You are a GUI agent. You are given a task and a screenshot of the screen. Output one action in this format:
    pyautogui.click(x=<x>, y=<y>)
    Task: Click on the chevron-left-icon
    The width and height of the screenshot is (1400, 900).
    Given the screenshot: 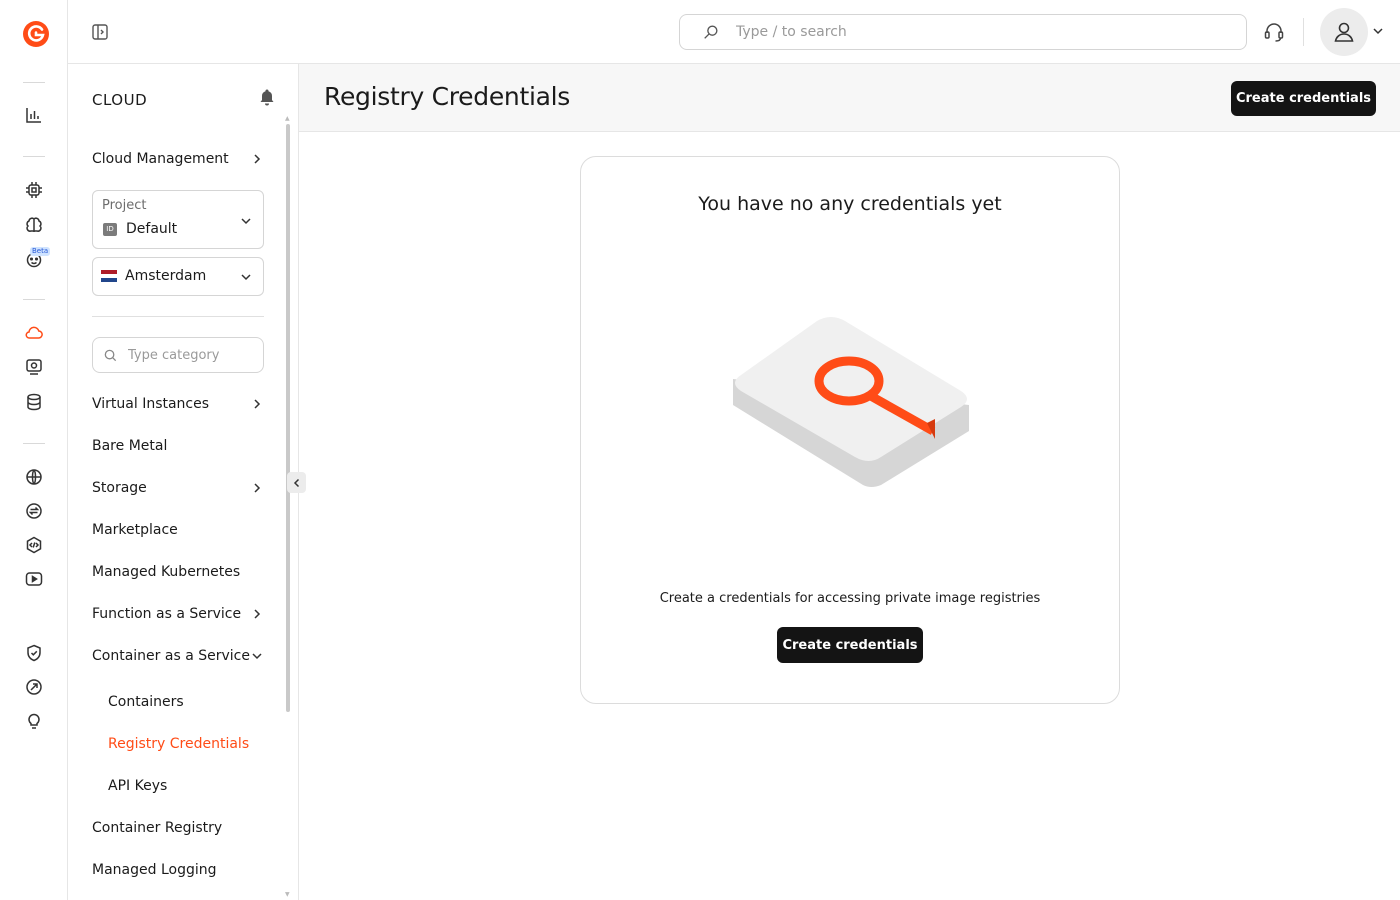 What is the action you would take?
    pyautogui.click(x=296, y=482)
    